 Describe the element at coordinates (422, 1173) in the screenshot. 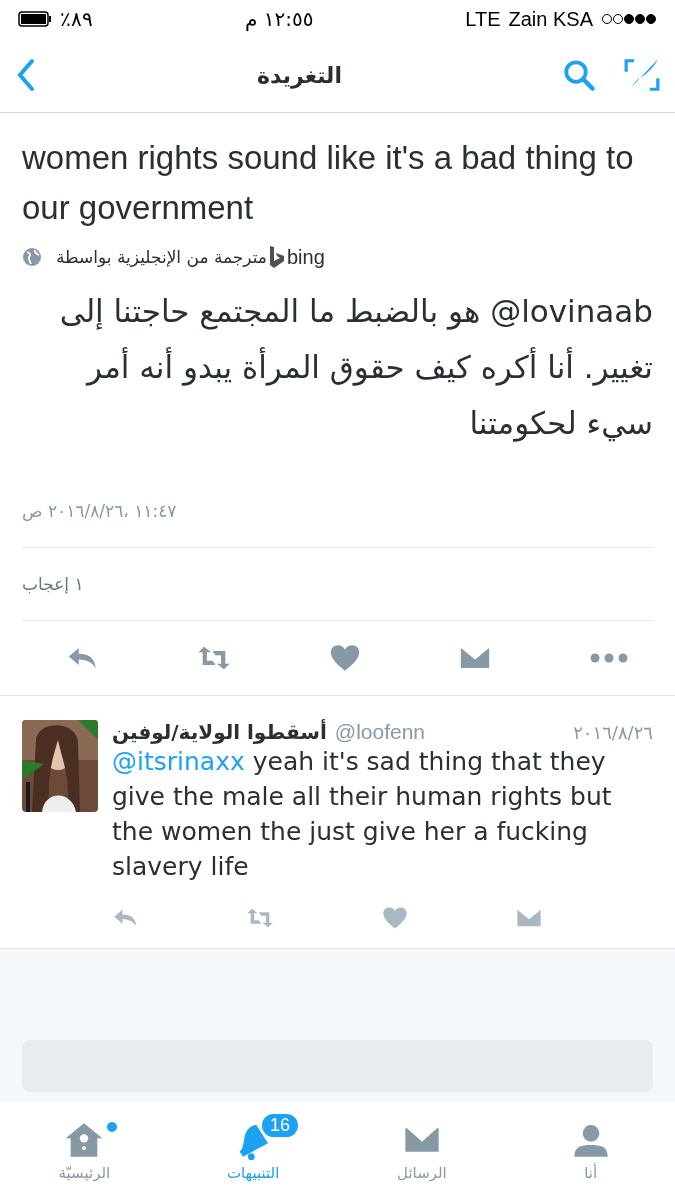

I see `tab-label: الرسائل` at that location.